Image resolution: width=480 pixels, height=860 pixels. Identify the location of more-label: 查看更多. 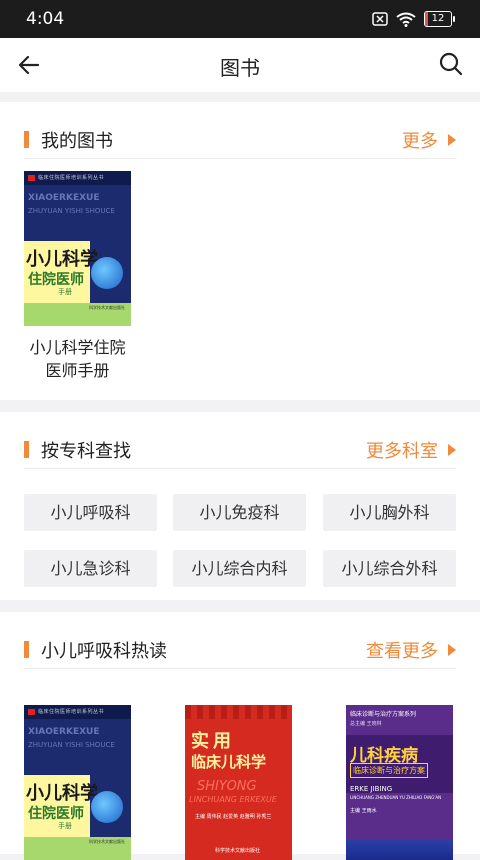
(402, 651).